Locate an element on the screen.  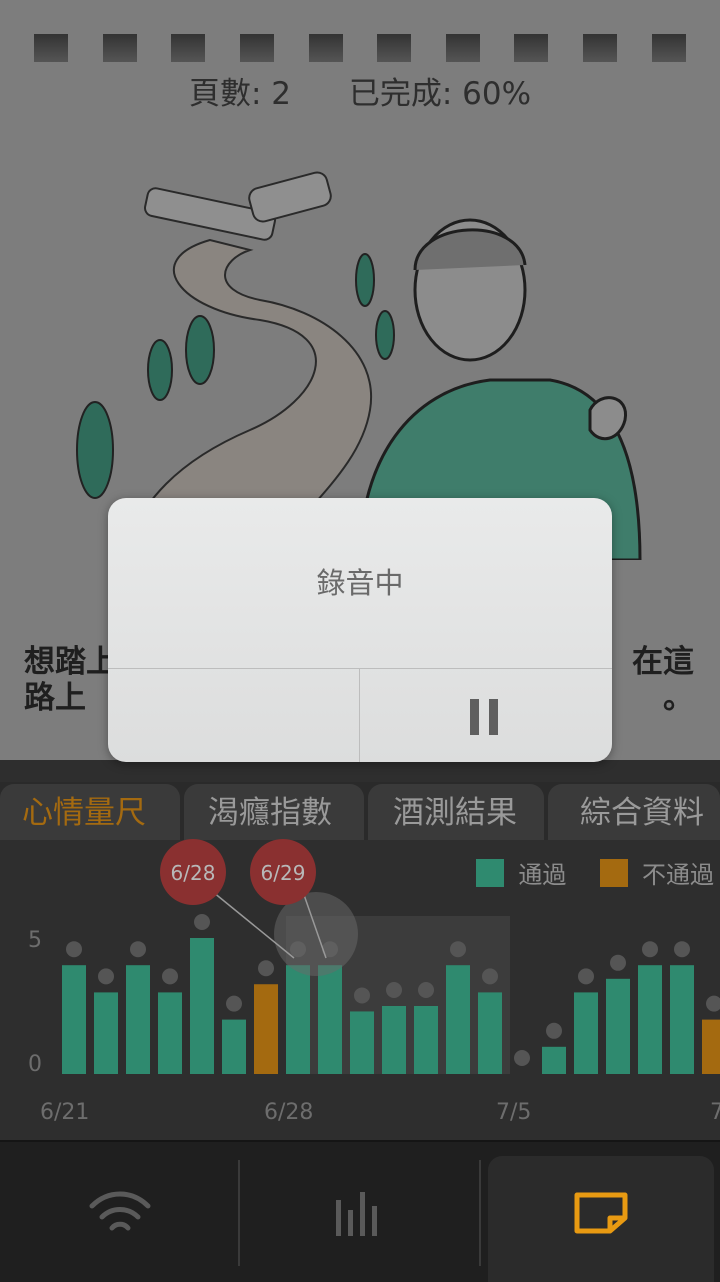
x-tick-label: 6/28 is located at coordinates (289, 1112).